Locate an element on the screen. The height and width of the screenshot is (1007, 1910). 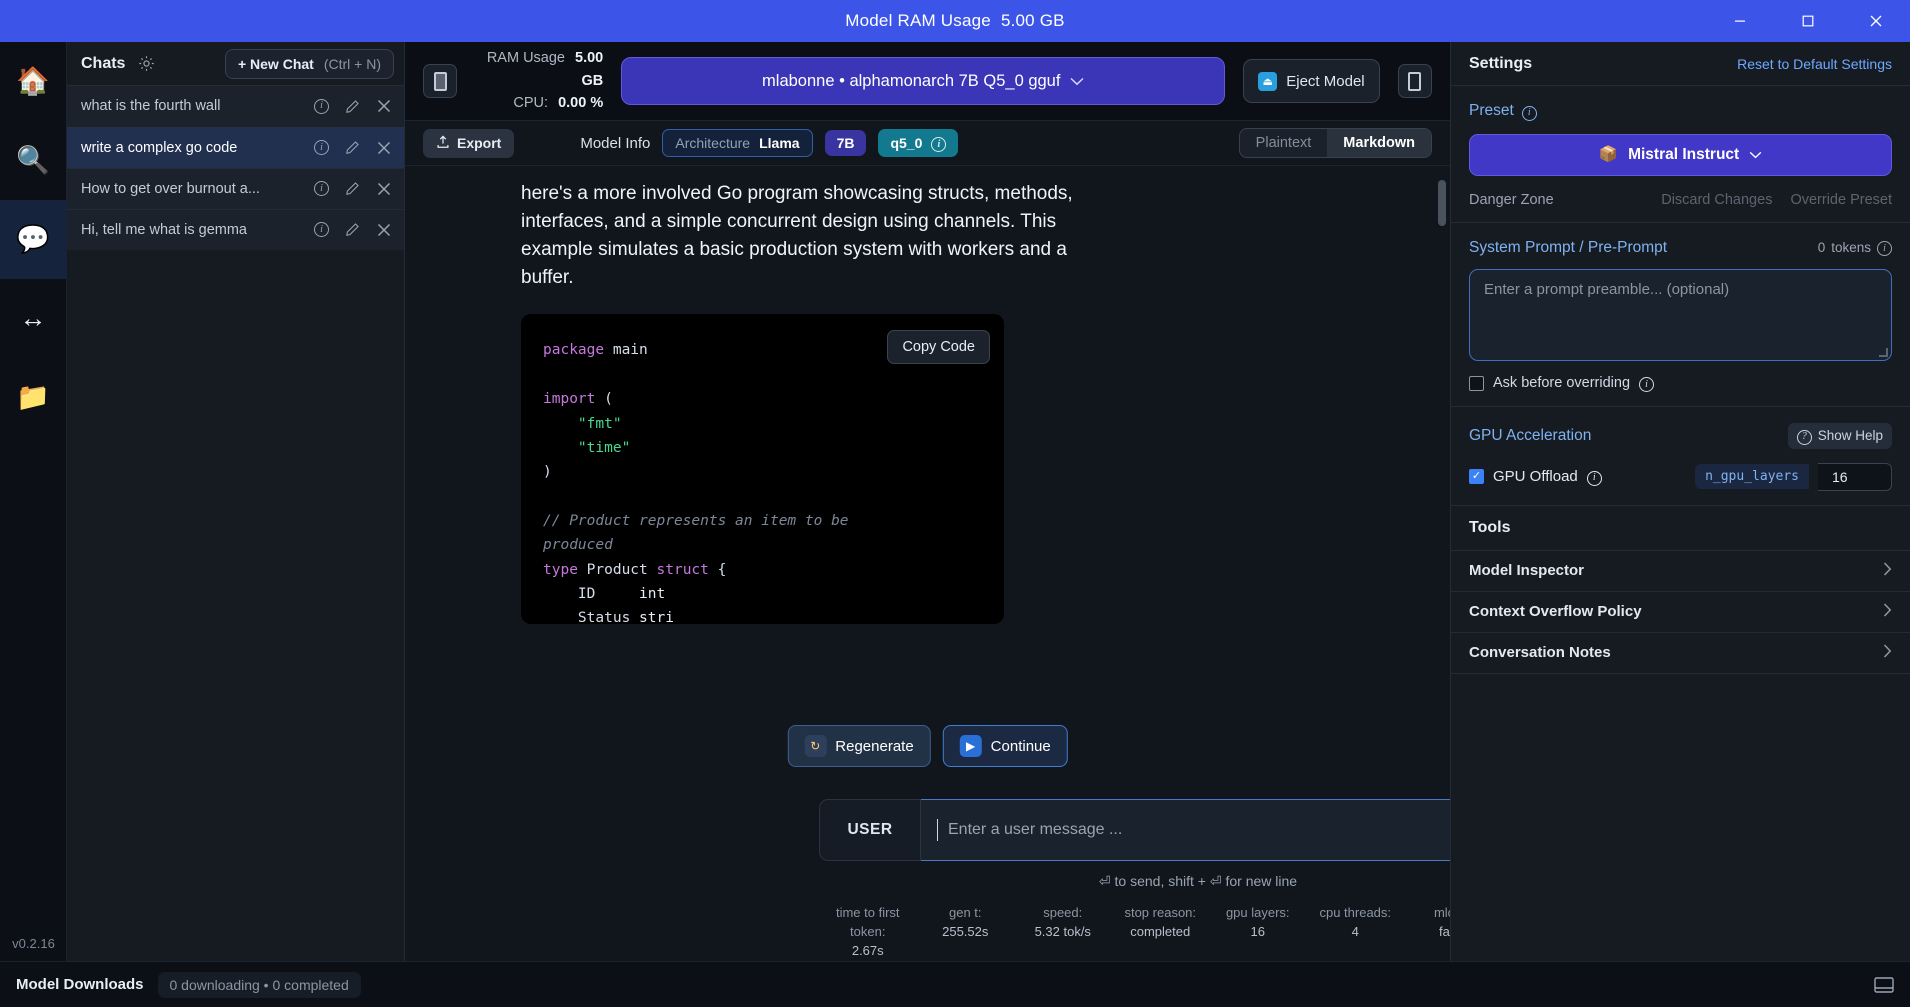
reset-to-default-button: Reset to Default Settings is located at coordinates (1814, 64).